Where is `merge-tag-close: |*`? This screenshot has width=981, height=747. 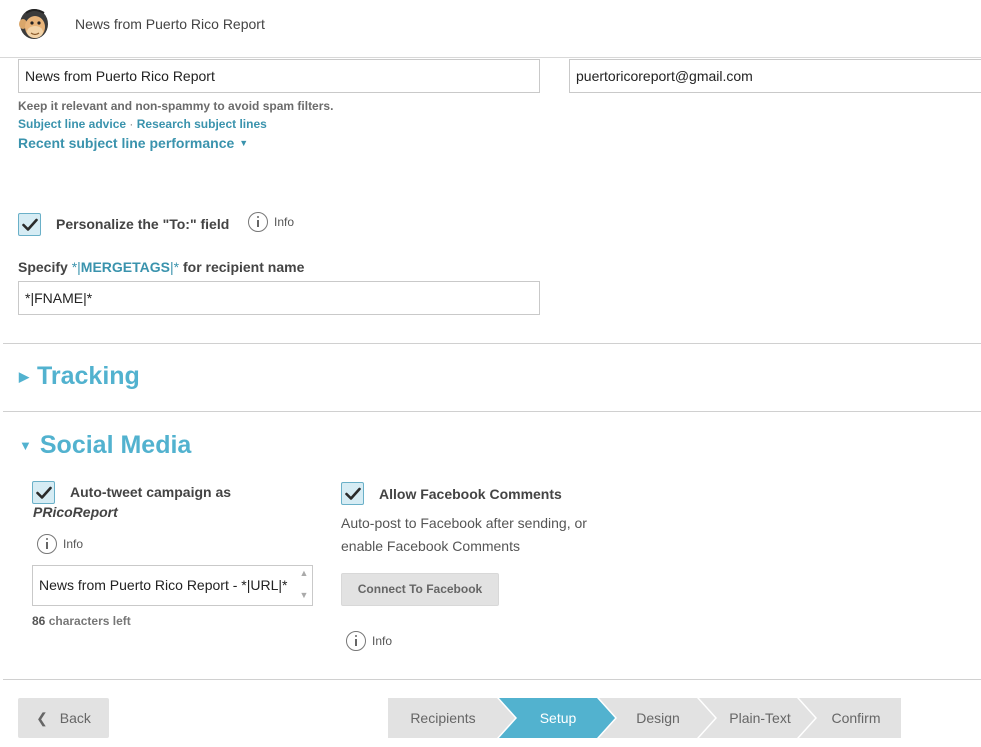 merge-tag-close: |* is located at coordinates (175, 267).